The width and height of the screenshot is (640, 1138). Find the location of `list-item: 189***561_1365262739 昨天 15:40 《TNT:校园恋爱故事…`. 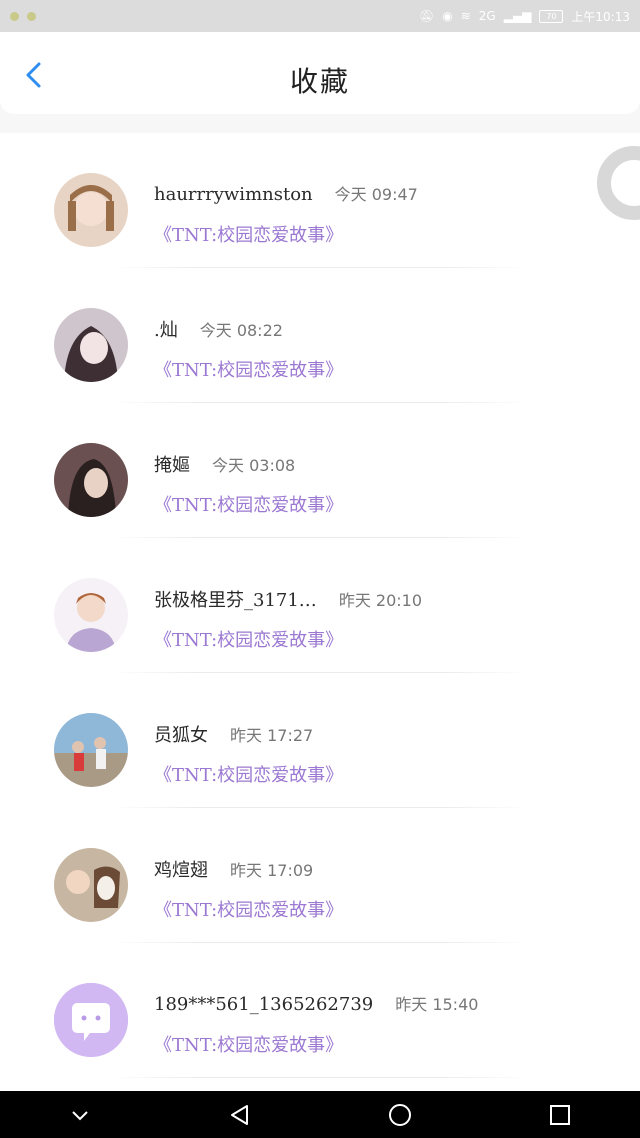

list-item: 189***561_1365262739 昨天 15:40 《TNT:校园恋爱故事… is located at coordinates (320, 1010).